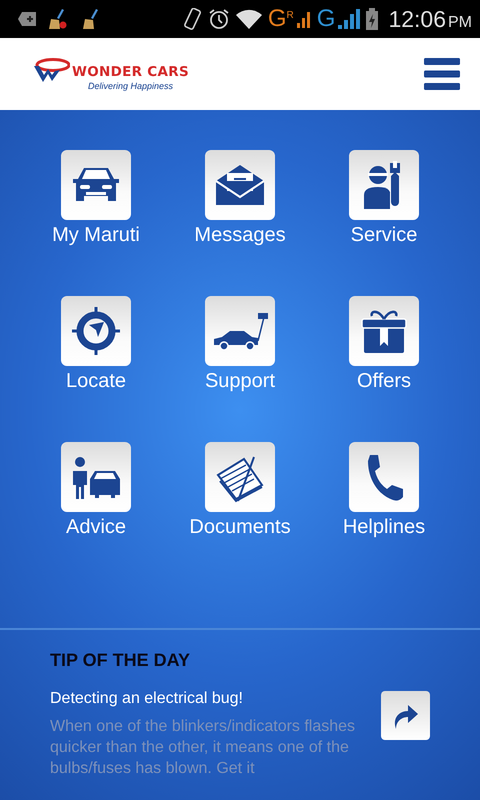  Describe the element at coordinates (203, 748) in the screenshot. I see `tip-text: When one of the blinkers/indicators flashes quicker than the other, it means one of the bulbs/fuses has blown. Get it` at that location.